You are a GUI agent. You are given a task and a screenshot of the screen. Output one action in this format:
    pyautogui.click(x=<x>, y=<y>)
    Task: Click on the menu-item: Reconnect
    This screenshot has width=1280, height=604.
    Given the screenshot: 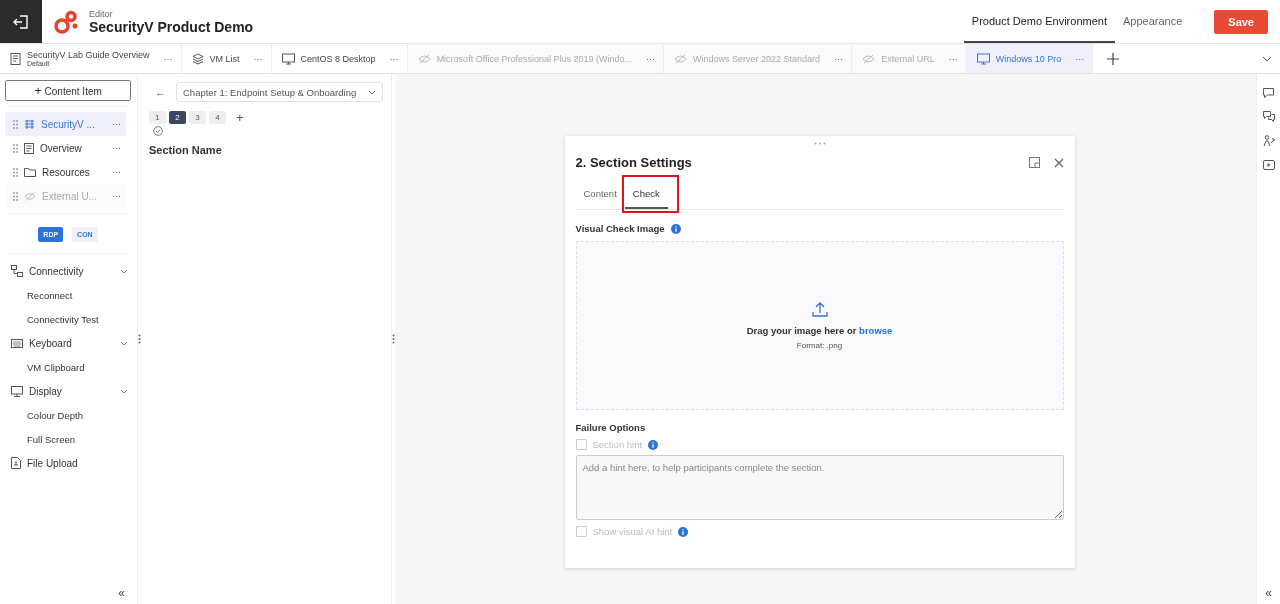 What is the action you would take?
    pyautogui.click(x=71, y=295)
    